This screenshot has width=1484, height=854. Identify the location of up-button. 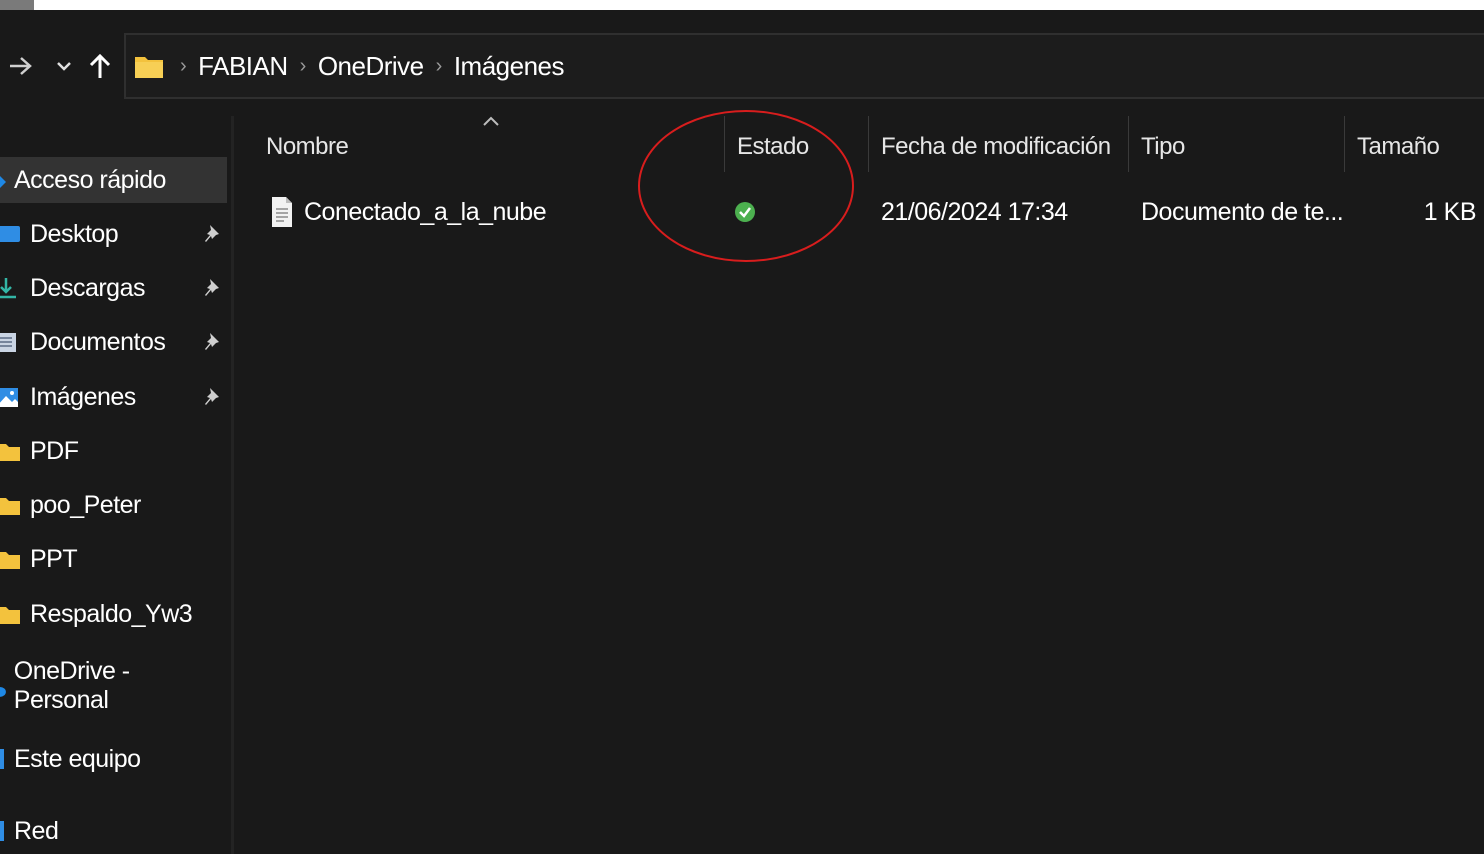
(100, 66).